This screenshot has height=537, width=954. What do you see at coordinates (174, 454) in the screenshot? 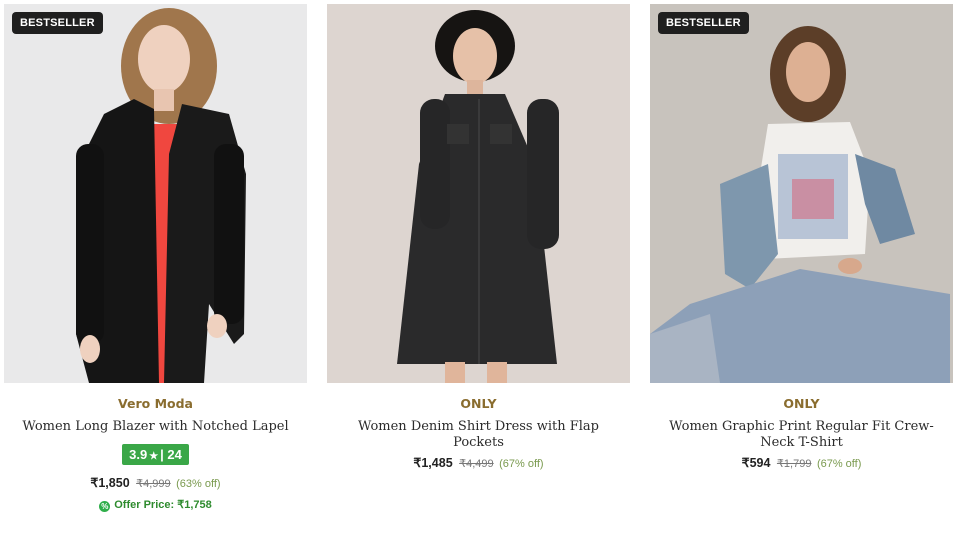
I see `rating-count: 24` at bounding box center [174, 454].